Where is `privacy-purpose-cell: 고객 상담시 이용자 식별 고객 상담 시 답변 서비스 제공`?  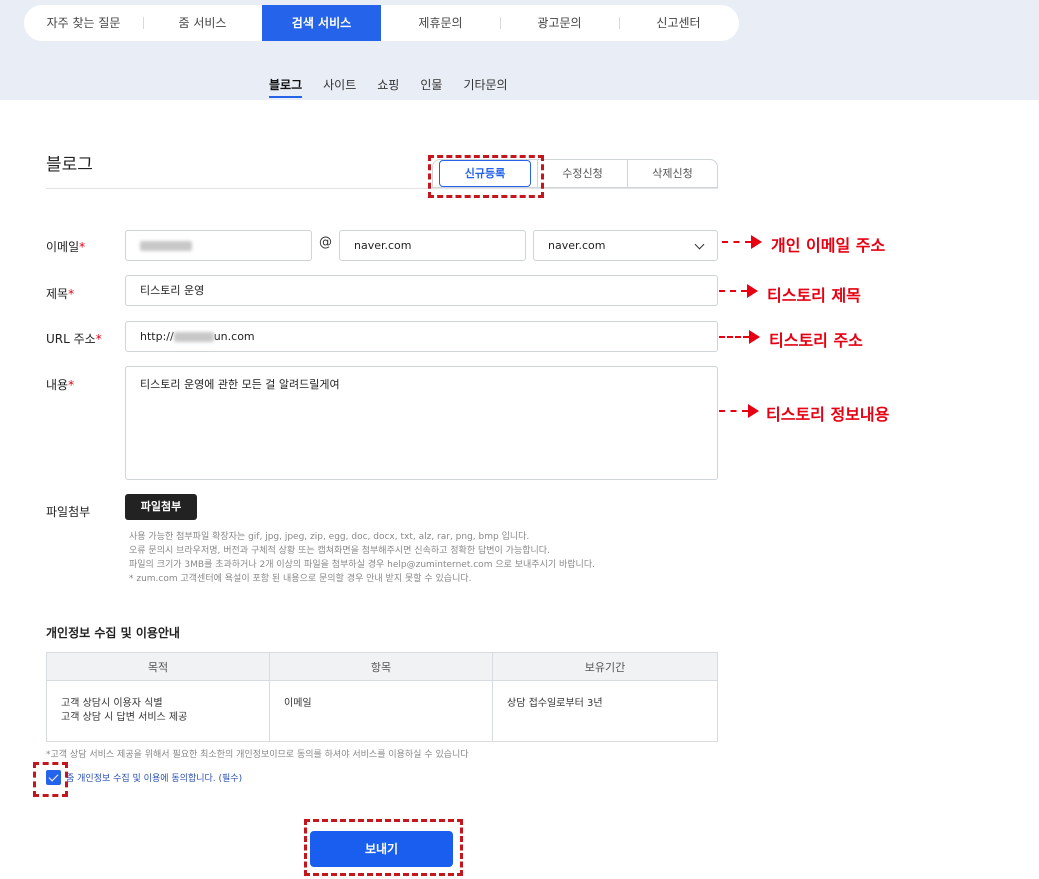 privacy-purpose-cell: 고객 상담시 이용자 식별 고객 상담 시 답변 서비스 제공 is located at coordinates (158, 711).